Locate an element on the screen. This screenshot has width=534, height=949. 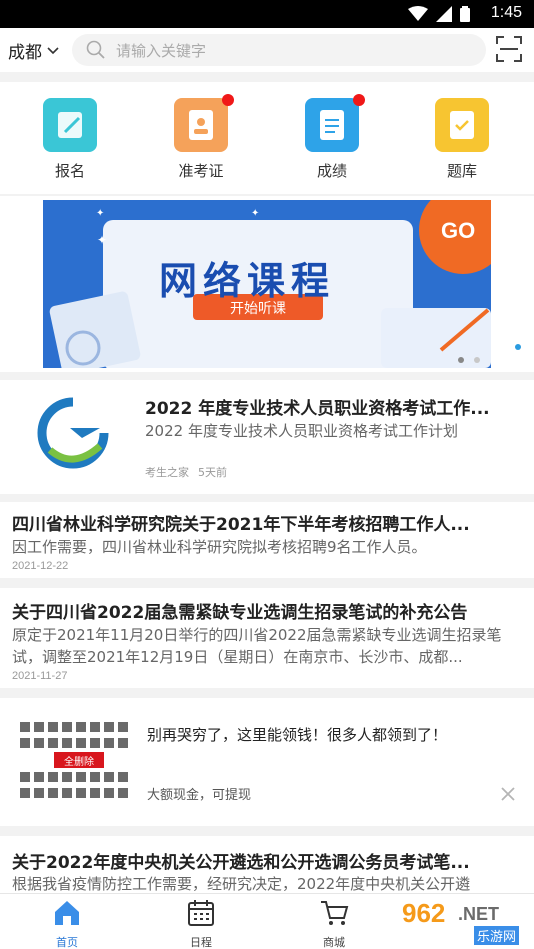
scan-icon is located at coordinates (509, 49).